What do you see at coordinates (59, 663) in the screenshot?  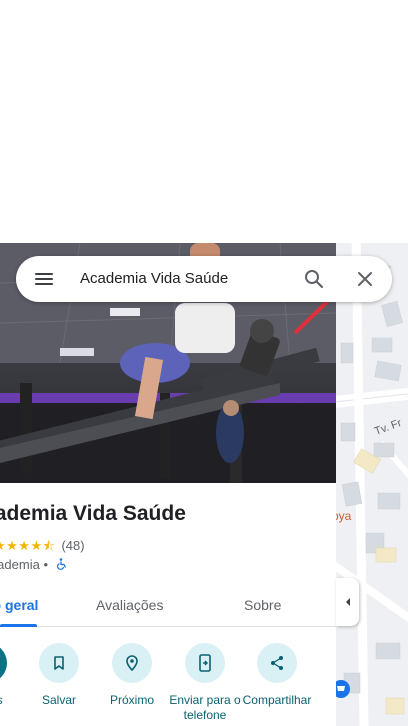 I see `bookmark-icon` at bounding box center [59, 663].